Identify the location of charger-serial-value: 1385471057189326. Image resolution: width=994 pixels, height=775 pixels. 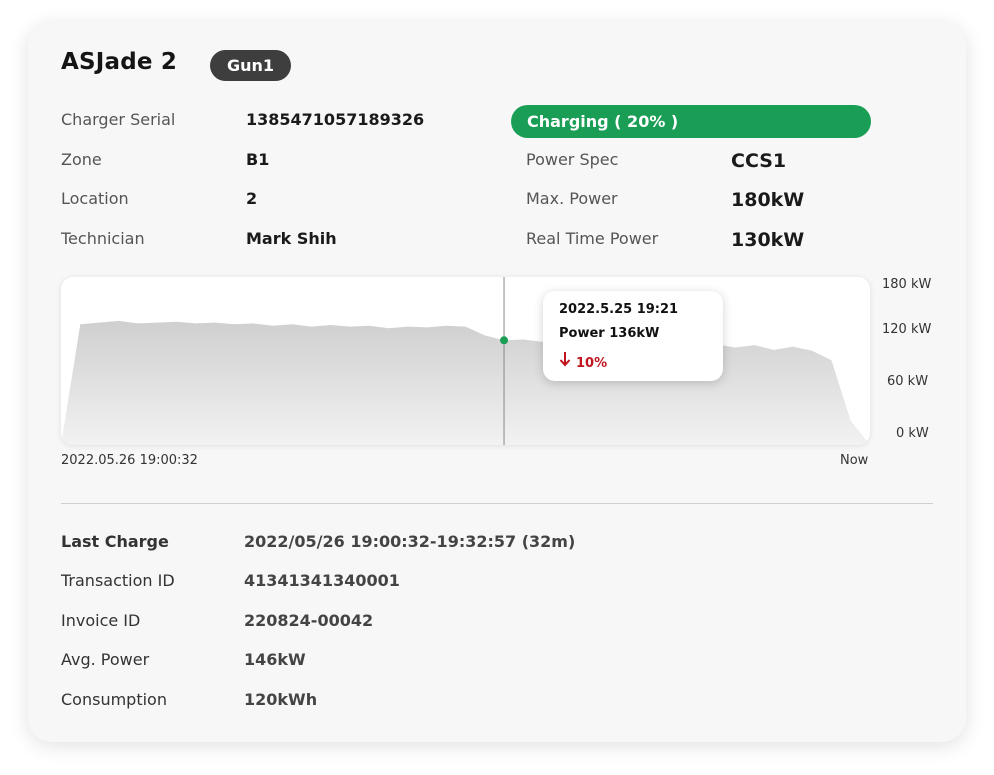
(335, 119).